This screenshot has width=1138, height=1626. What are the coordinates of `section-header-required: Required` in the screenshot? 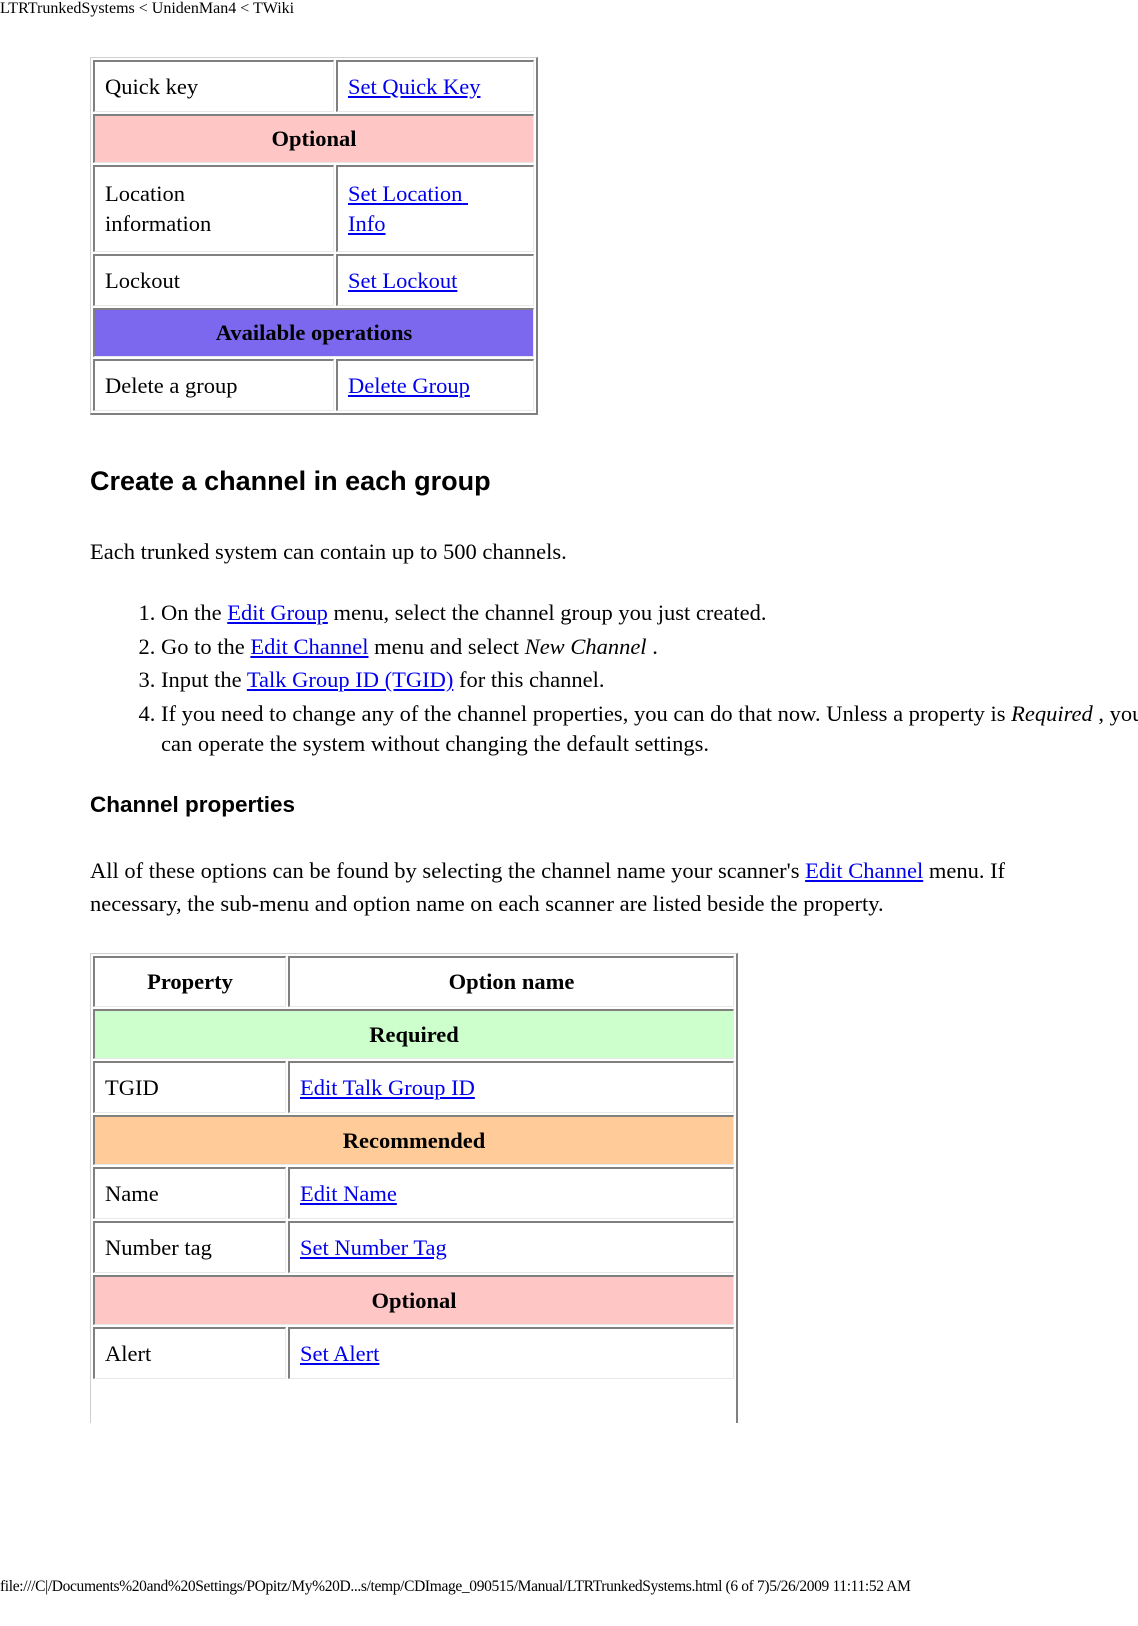 It's located at (413, 1034).